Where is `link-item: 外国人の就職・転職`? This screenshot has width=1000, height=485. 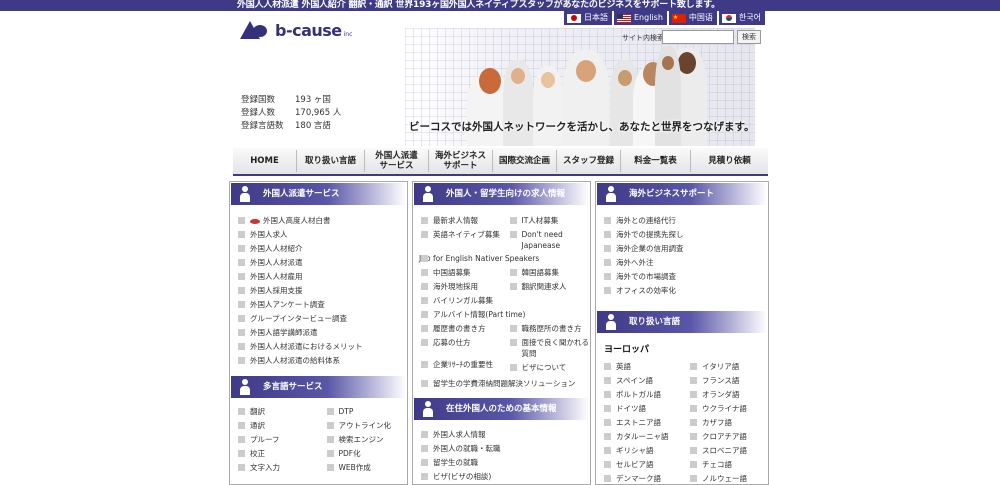 link-item: 外国人の就職・転職 is located at coordinates (501, 449).